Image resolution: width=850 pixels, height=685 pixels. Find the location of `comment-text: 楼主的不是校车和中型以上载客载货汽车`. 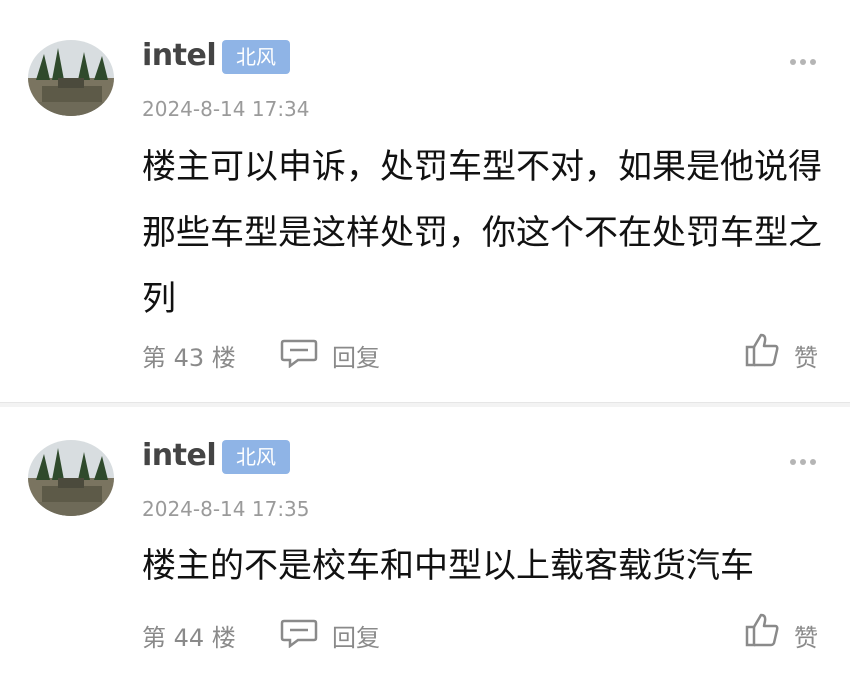

comment-text: 楼主的不是校车和中型以上载客载货汽车 is located at coordinates (448, 566).